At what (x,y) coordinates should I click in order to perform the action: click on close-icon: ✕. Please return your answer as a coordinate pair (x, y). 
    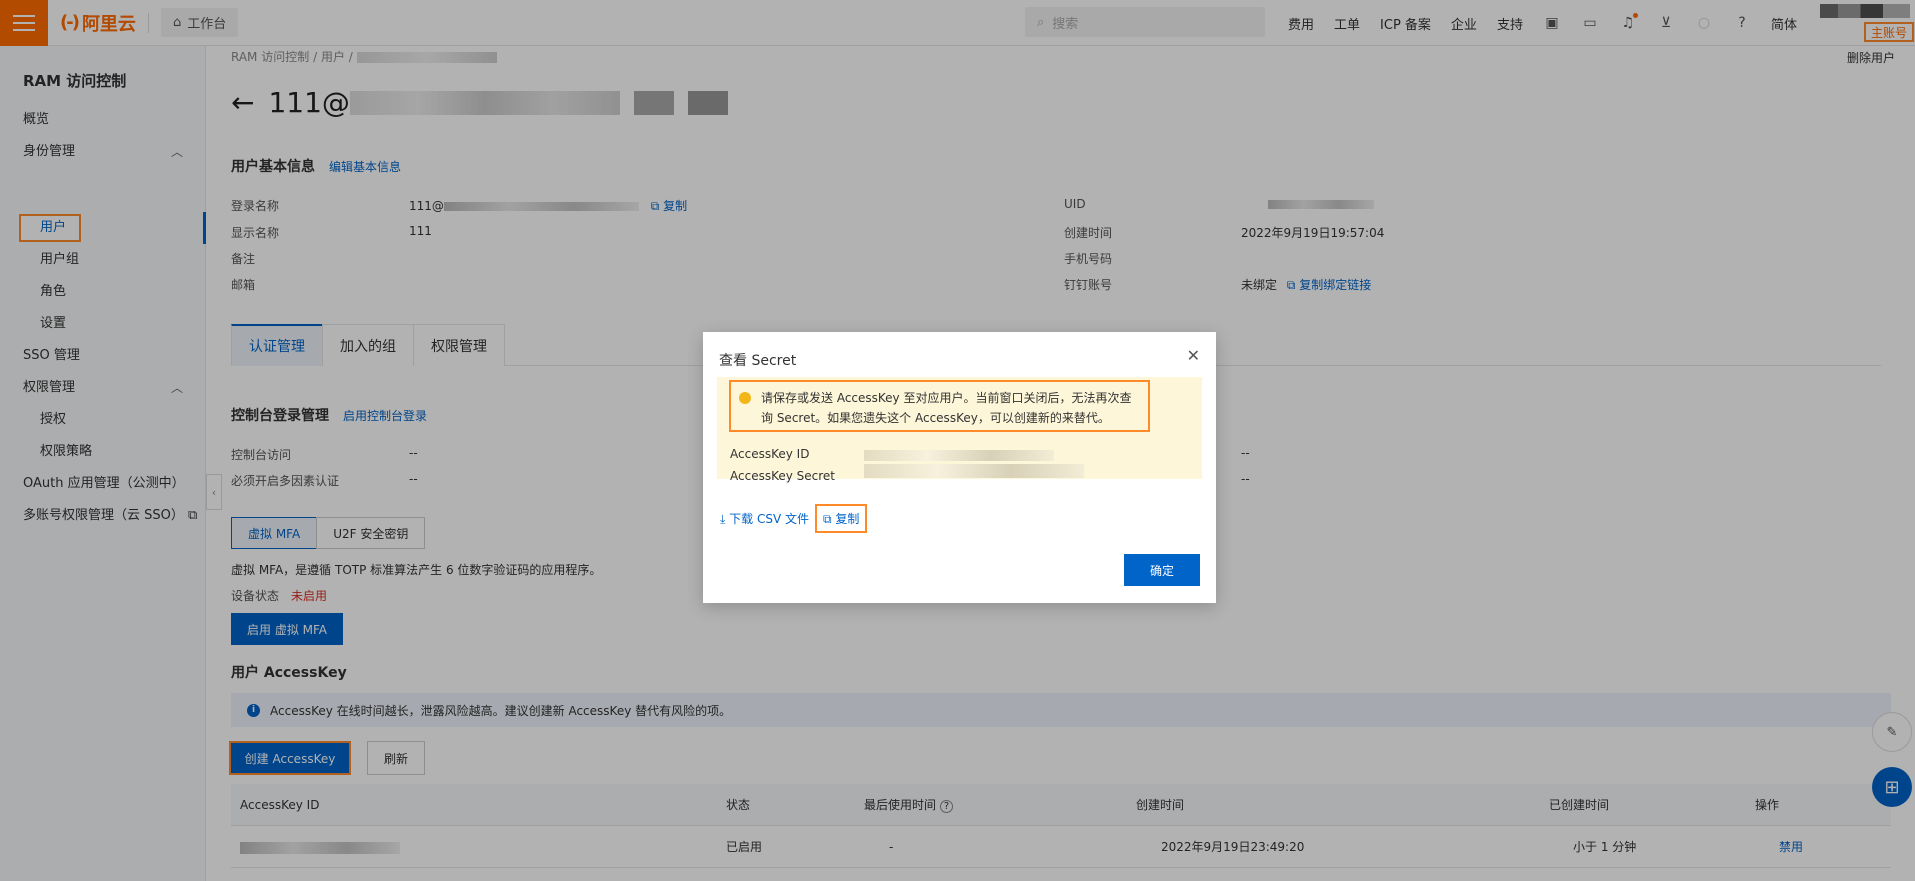
    Looking at the image, I should click on (1193, 355).